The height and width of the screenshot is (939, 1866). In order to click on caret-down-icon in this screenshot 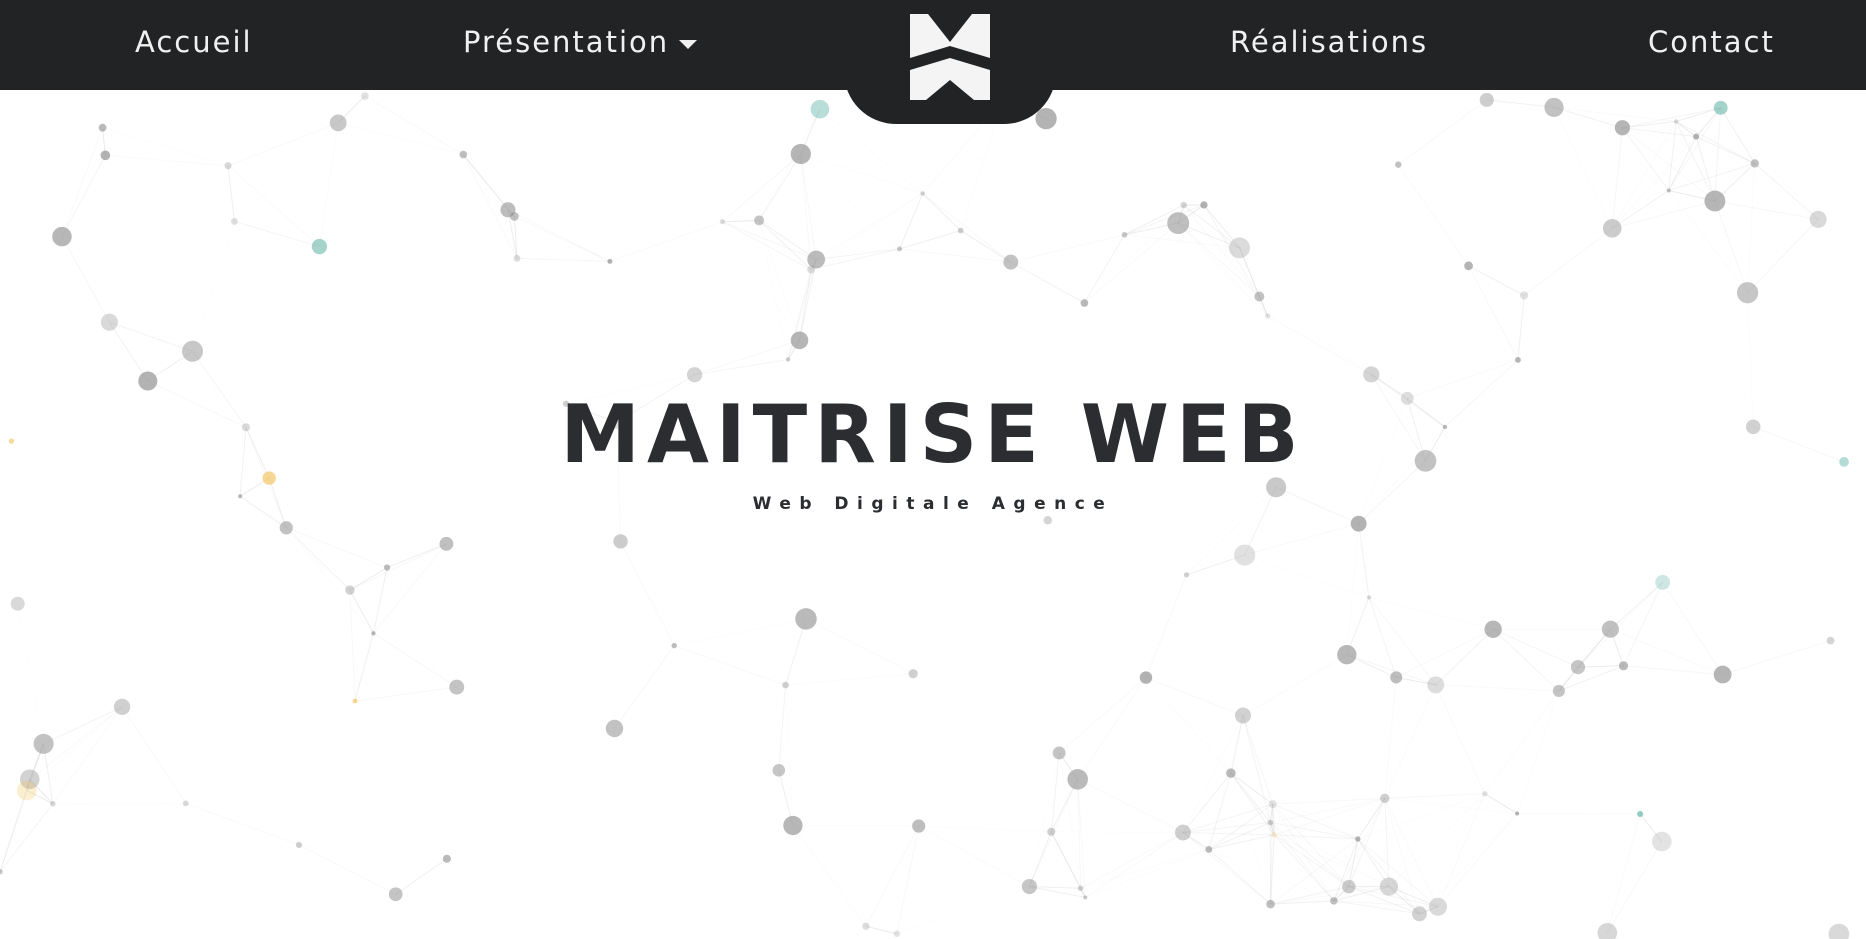, I will do `click(688, 44)`.